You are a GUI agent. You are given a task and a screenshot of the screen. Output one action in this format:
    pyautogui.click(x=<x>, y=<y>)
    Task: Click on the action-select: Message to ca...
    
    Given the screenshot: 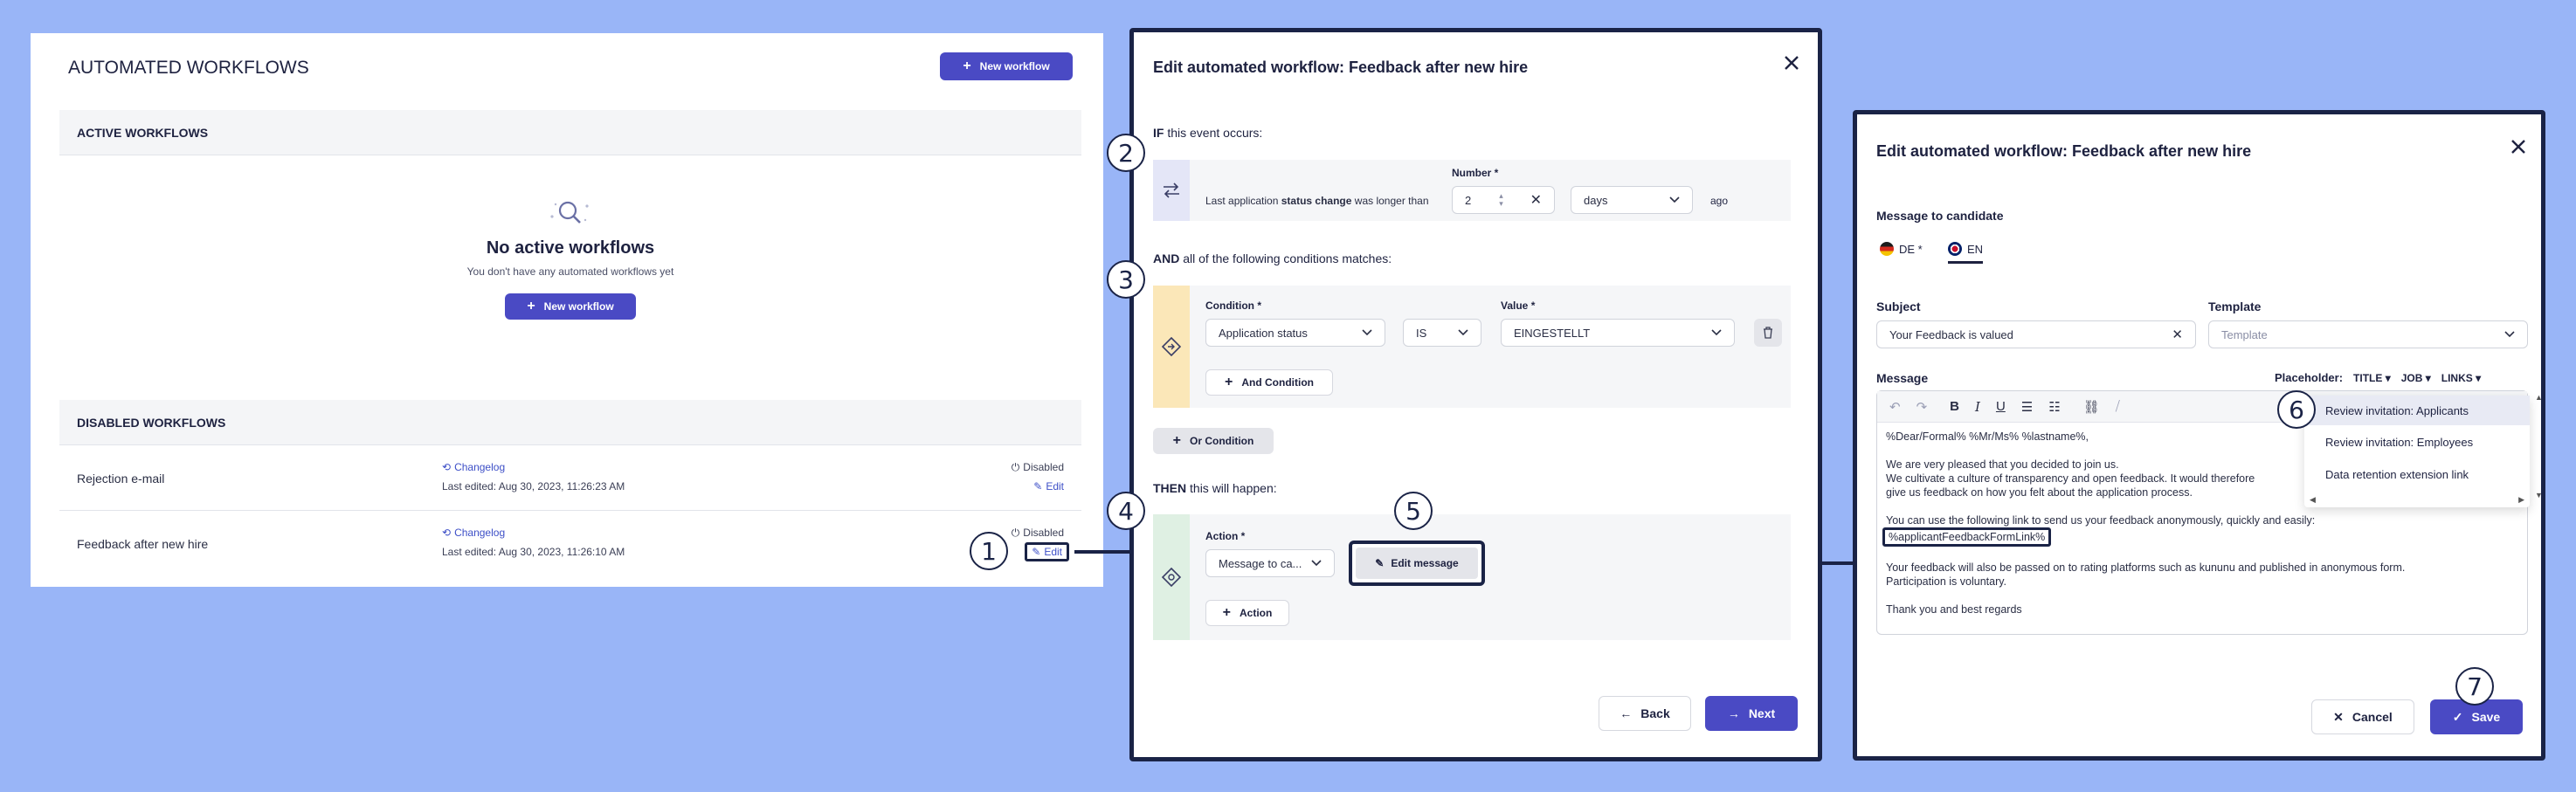 What is the action you would take?
    pyautogui.click(x=1270, y=563)
    